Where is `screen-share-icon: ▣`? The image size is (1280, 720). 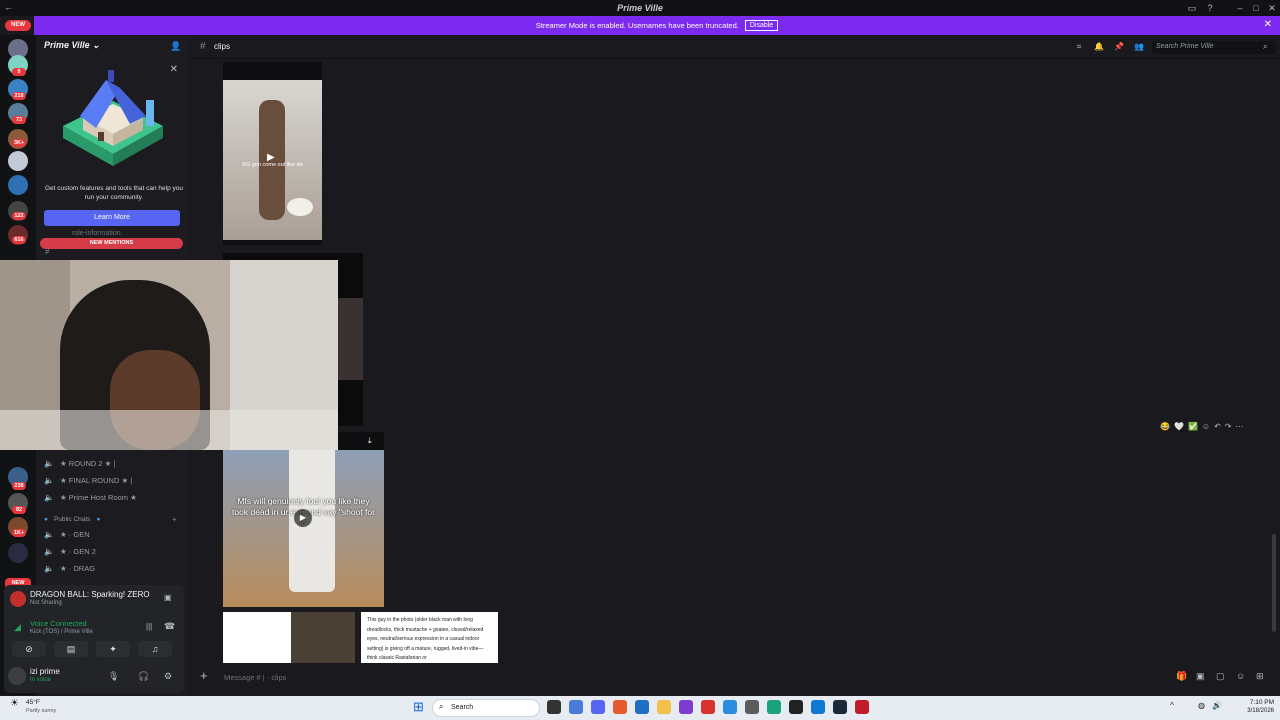 screen-share-icon: ▣ is located at coordinates (168, 597).